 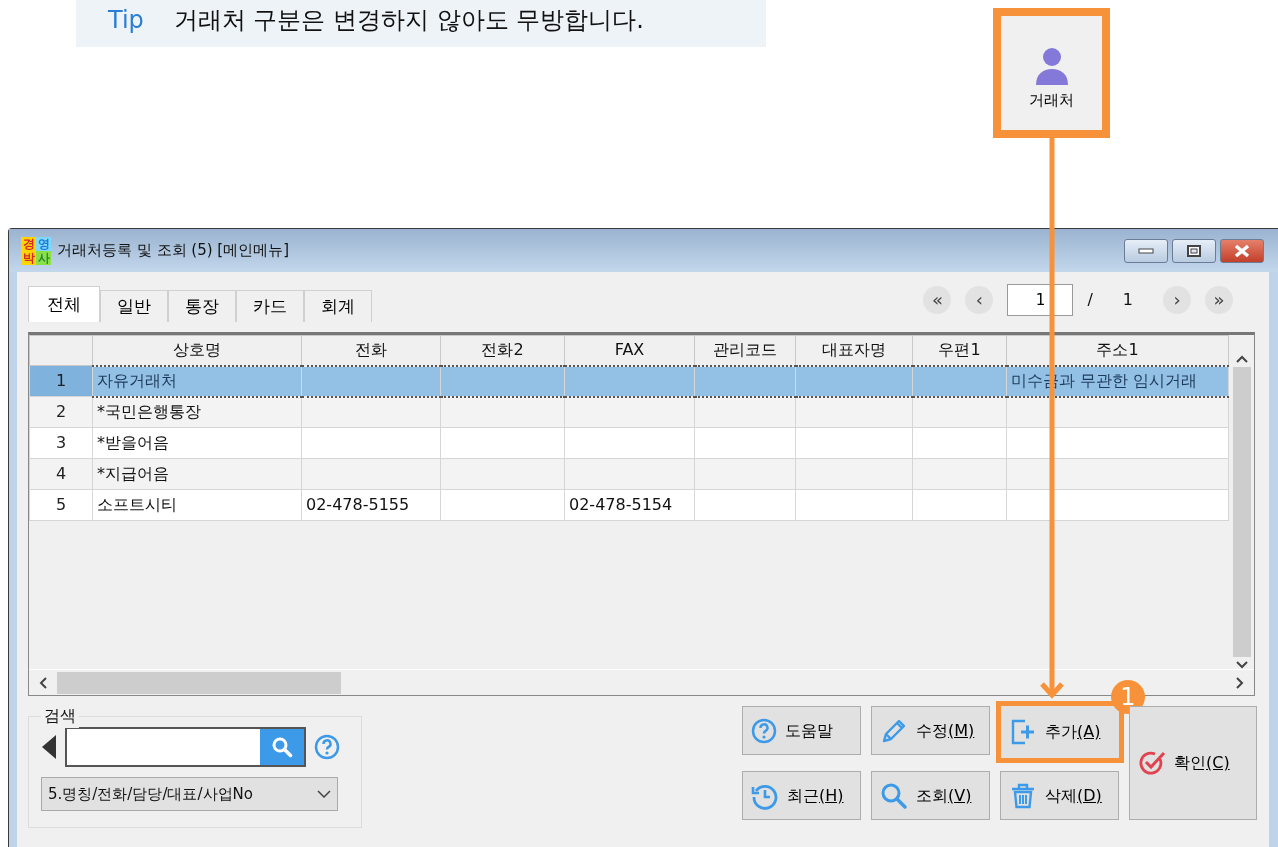 What do you see at coordinates (930, 795) in the screenshot?
I see `search-button: 조회(V)` at bounding box center [930, 795].